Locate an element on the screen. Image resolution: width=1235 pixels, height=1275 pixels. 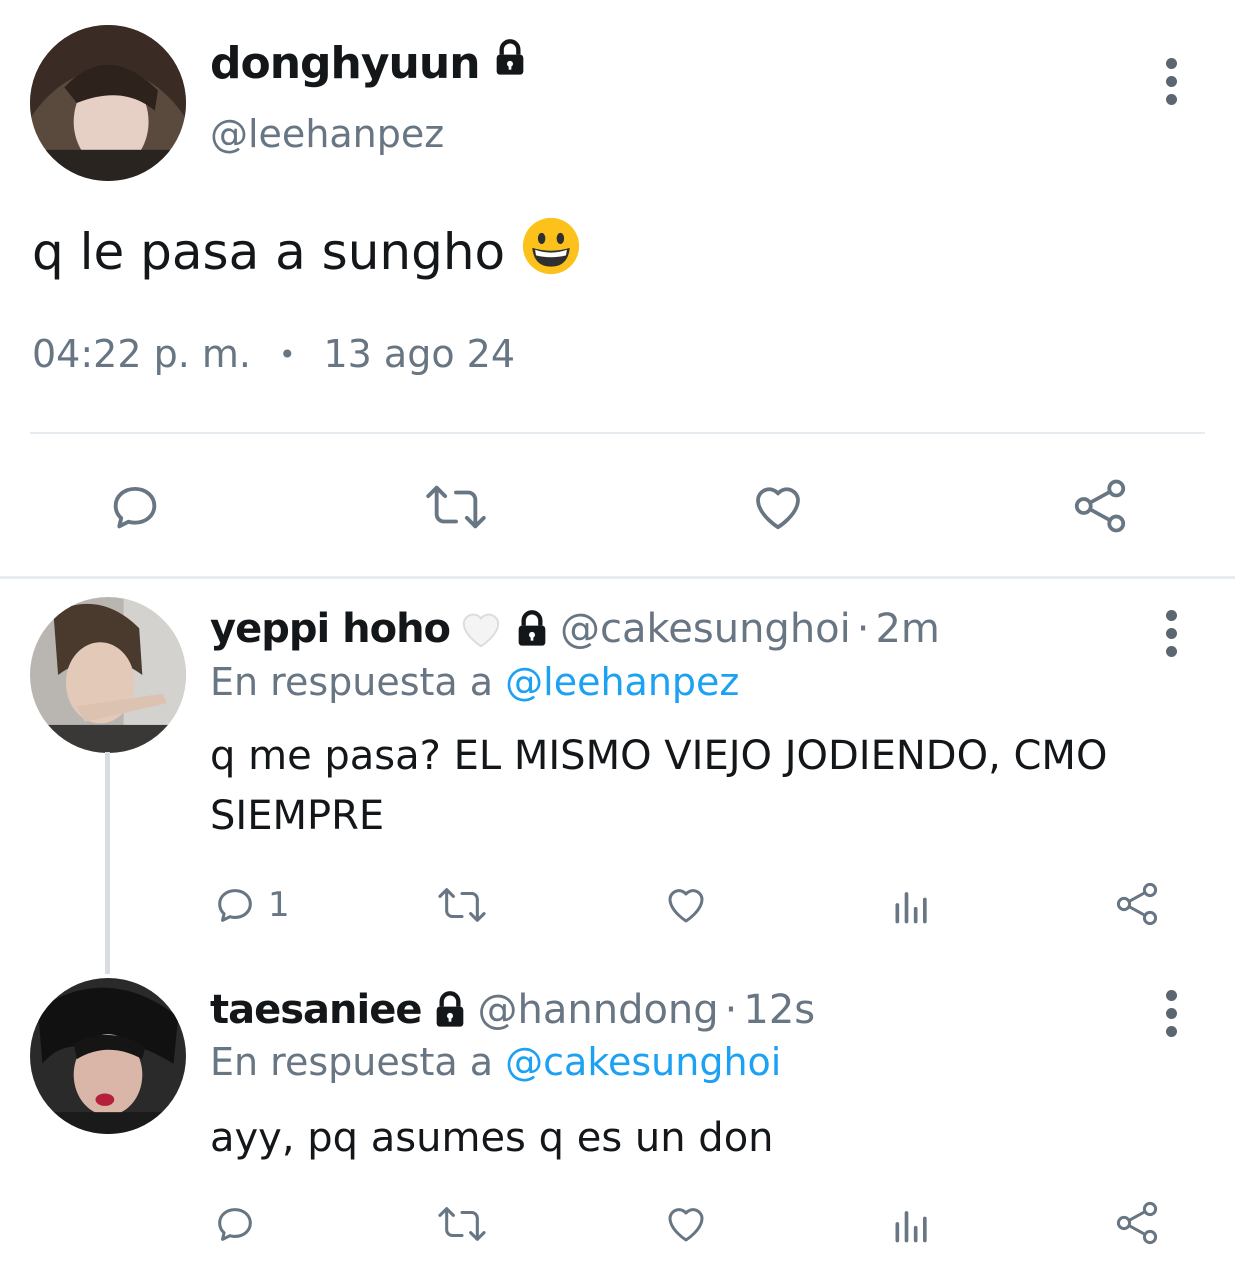
reply-header: yeppi hoho @cakesunghoi · 2m is located at coordinates (575, 629).